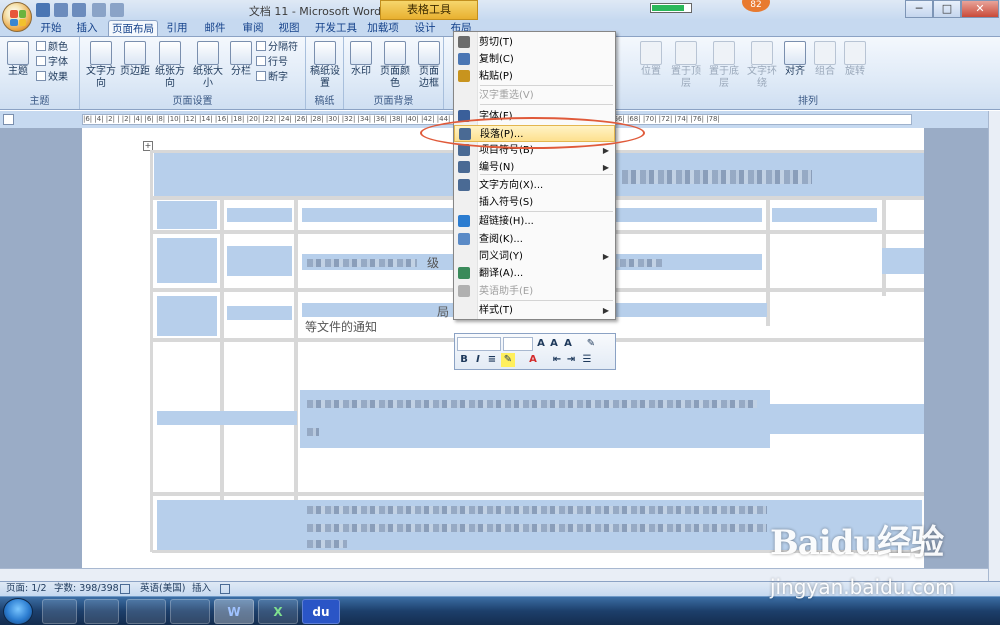 The width and height of the screenshot is (1000, 625). Describe the element at coordinates (534, 76) in the screenshot. I see `menu-item-2: 粘贴(P)` at that location.